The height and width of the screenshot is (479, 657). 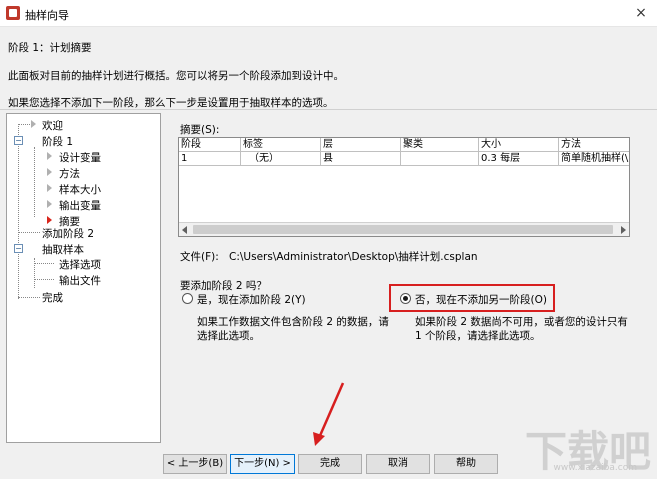 I want to click on table-cell: 县, so click(x=361, y=159).